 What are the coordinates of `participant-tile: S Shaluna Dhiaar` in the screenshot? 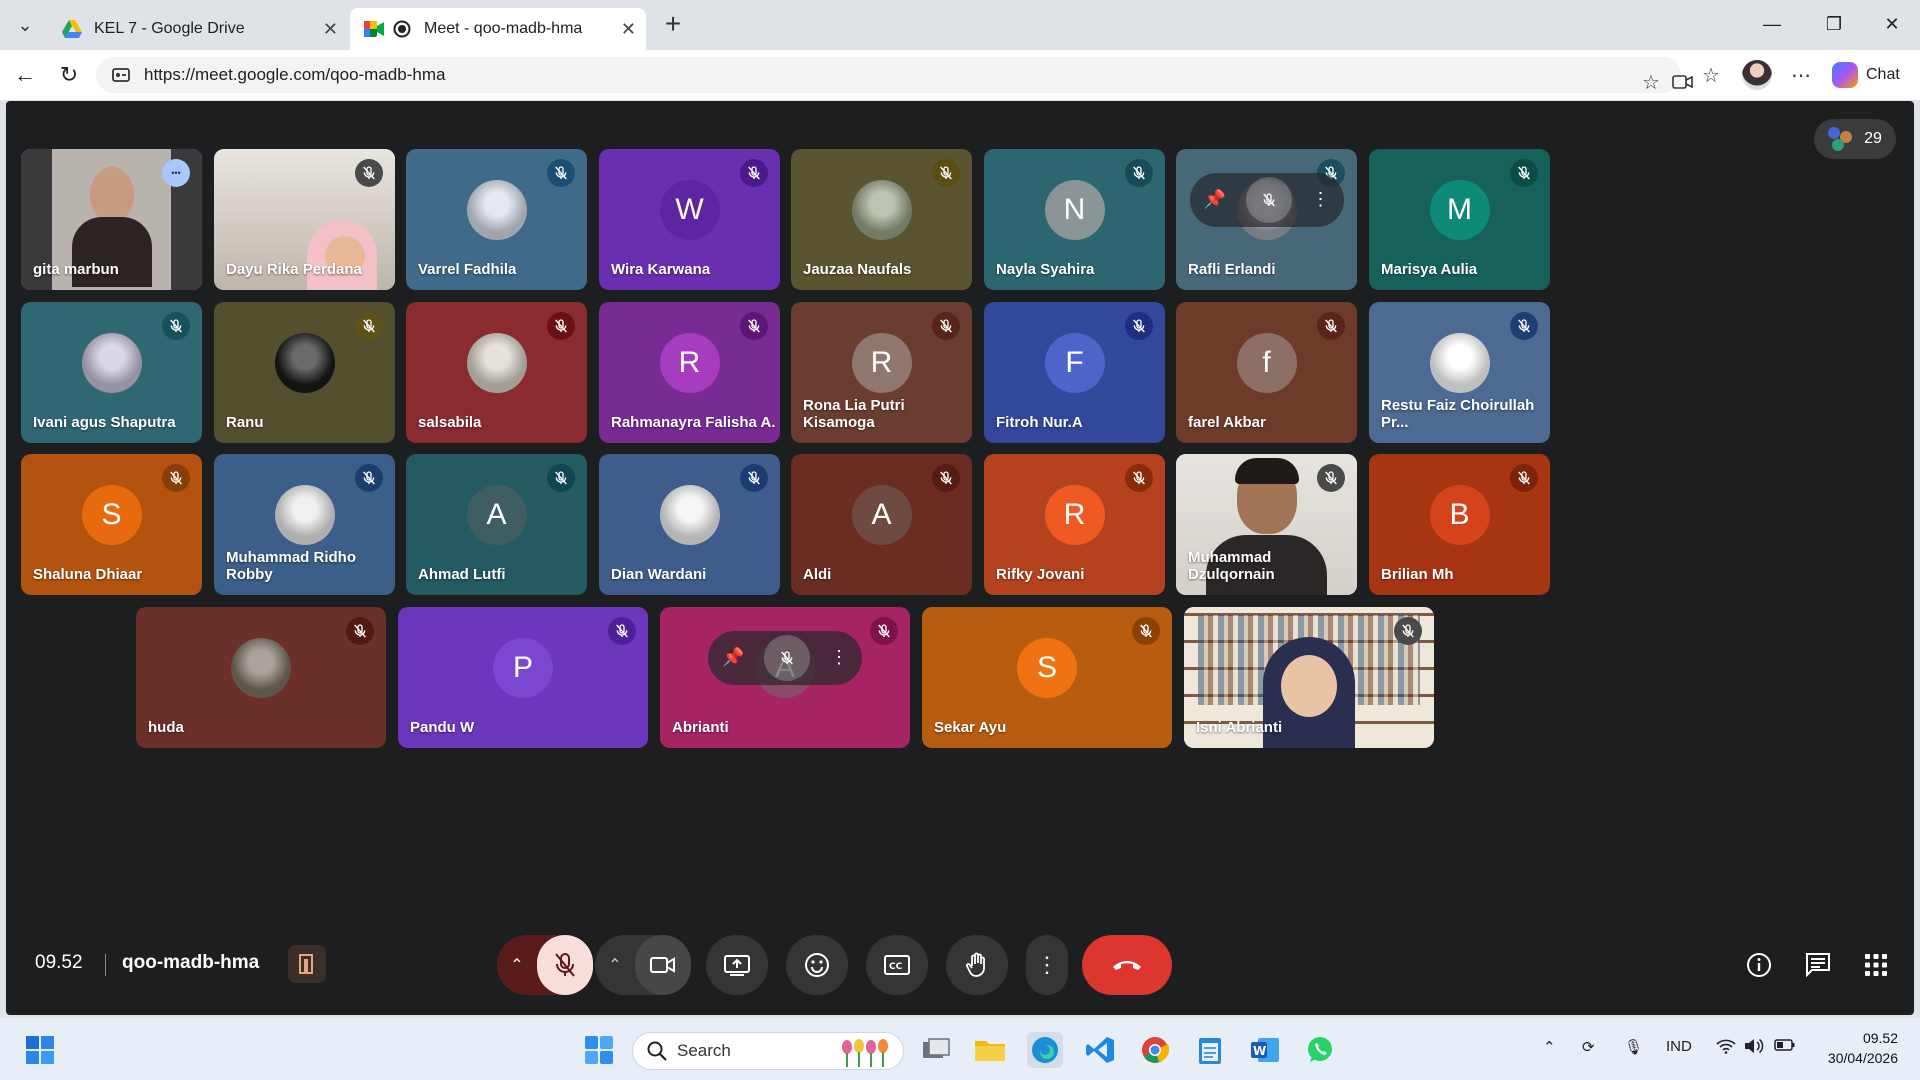 It's located at (111, 524).